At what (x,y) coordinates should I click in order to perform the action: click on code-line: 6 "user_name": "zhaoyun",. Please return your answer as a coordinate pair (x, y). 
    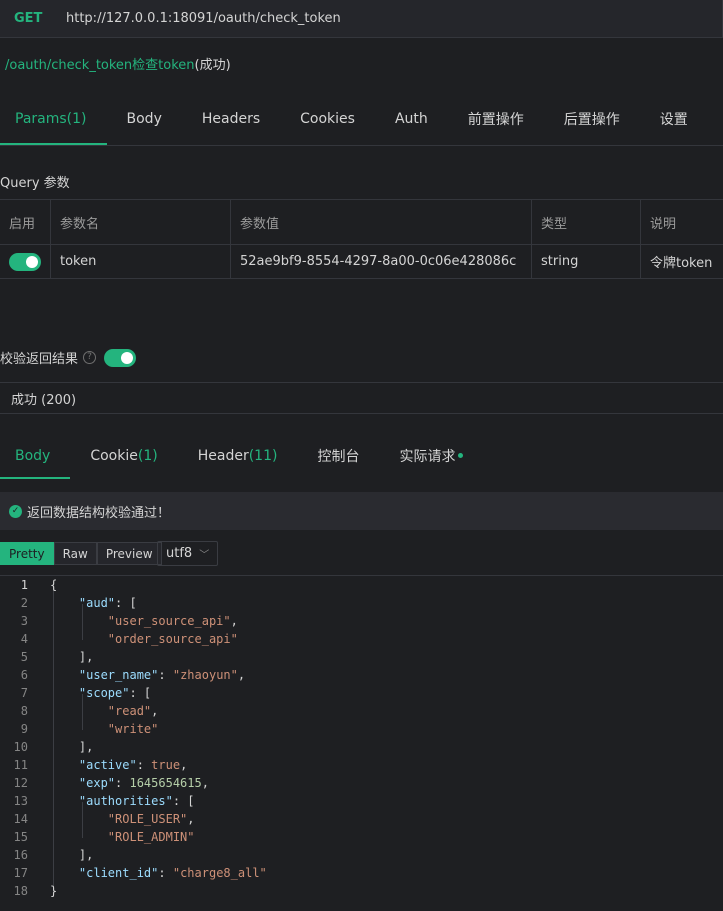
    Looking at the image, I should click on (133, 675).